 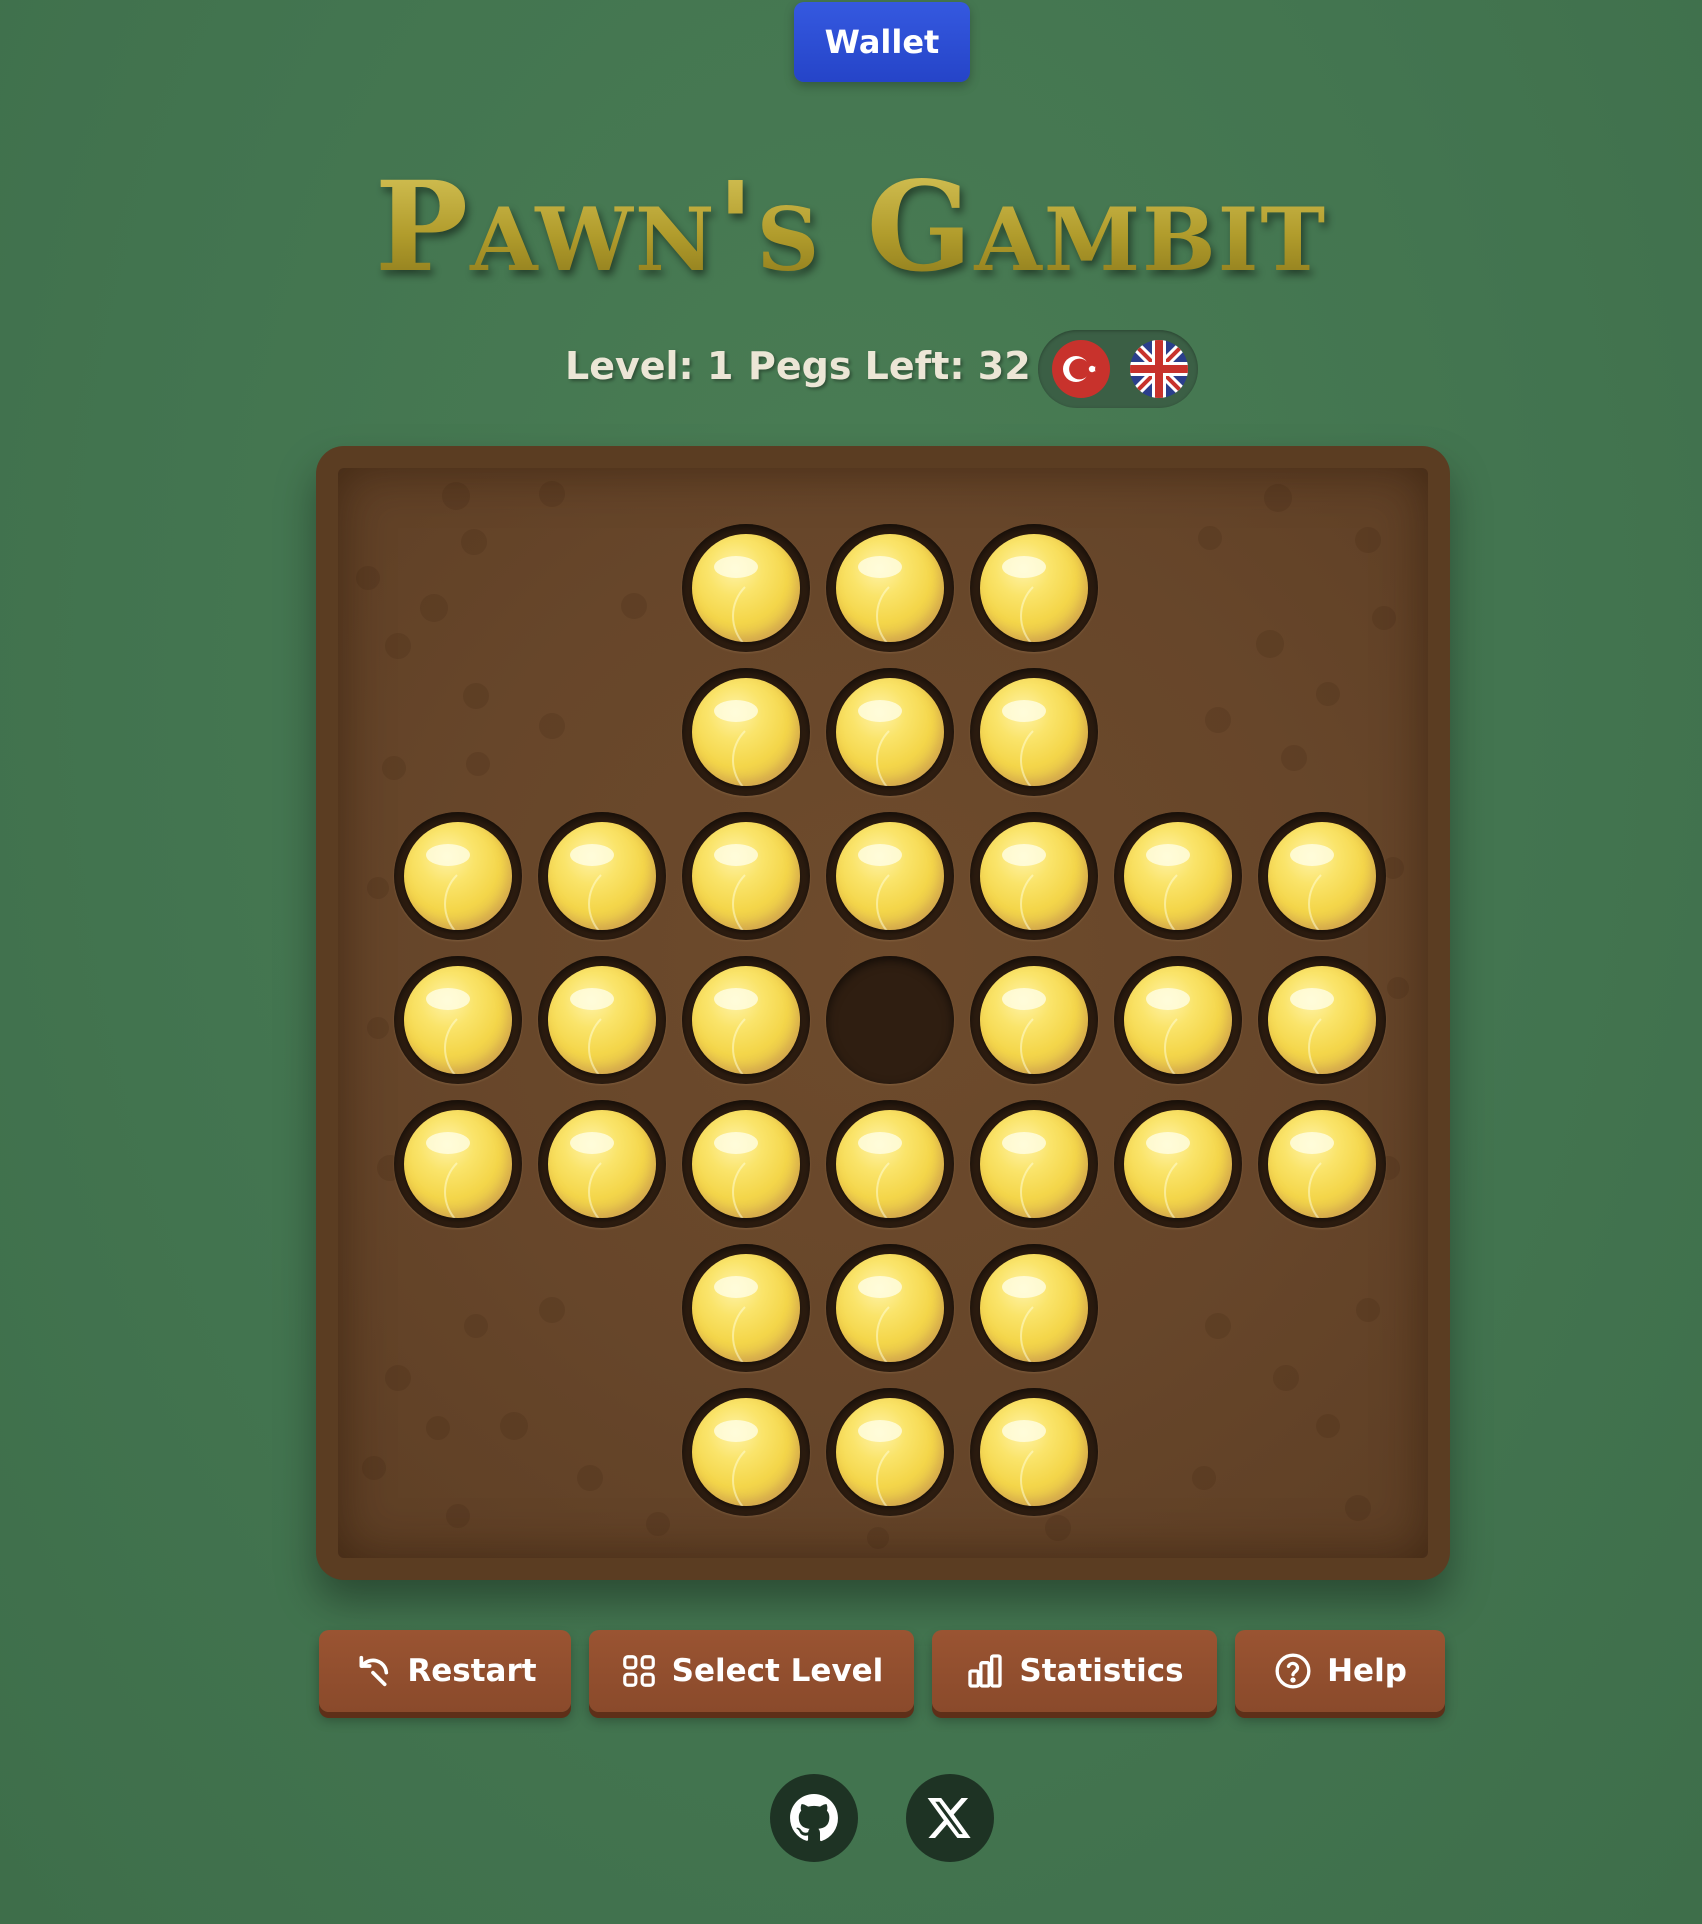 What do you see at coordinates (1293, 1671) in the screenshot?
I see `help-circle-icon` at bounding box center [1293, 1671].